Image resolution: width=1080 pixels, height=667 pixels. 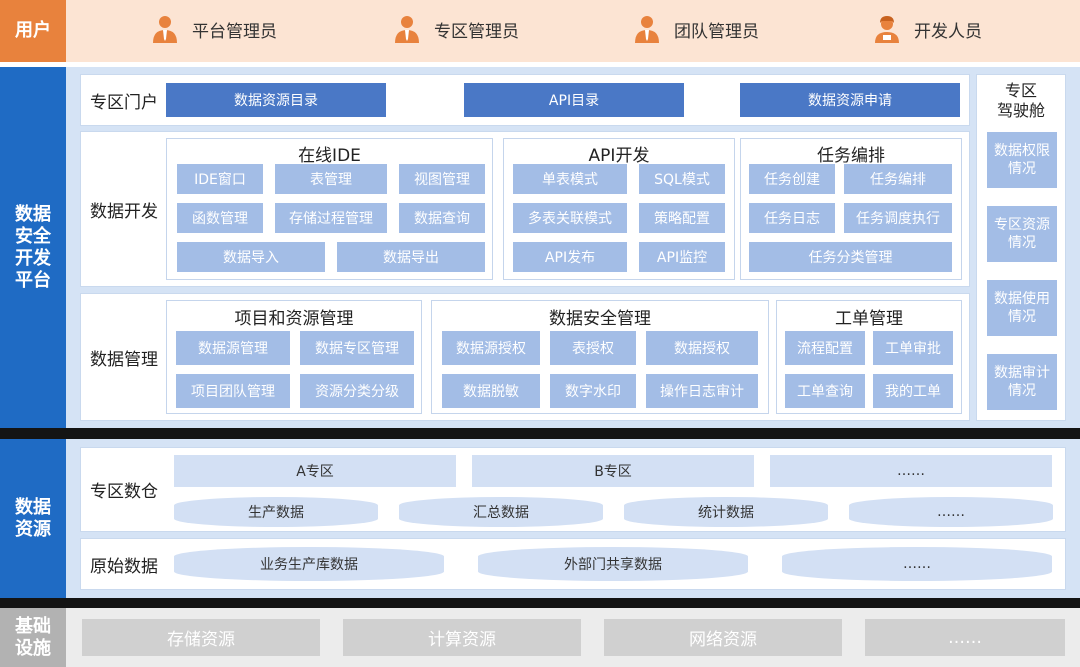 I want to click on user-platform-admin: 平台管理员, so click(x=213, y=29).